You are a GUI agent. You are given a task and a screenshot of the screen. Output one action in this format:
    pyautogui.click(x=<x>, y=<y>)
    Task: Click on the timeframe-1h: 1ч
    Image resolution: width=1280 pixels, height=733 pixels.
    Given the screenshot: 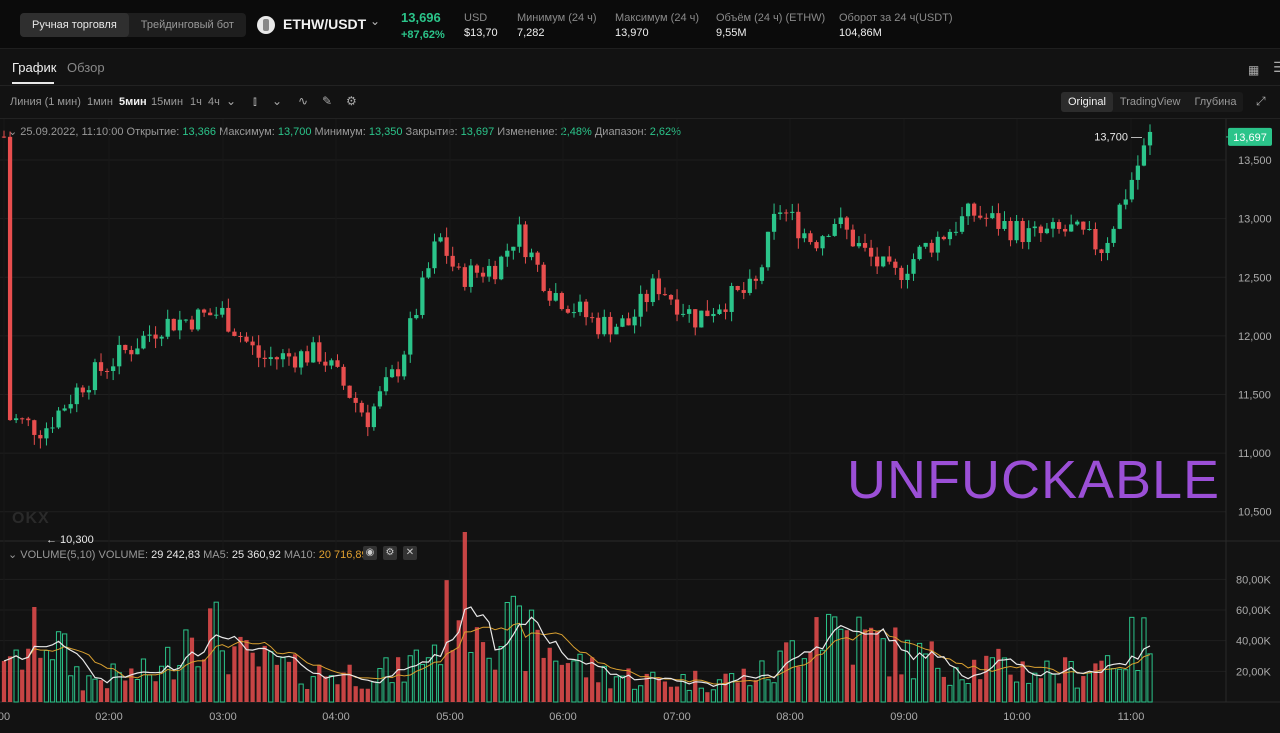 What is the action you would take?
    pyautogui.click(x=196, y=102)
    